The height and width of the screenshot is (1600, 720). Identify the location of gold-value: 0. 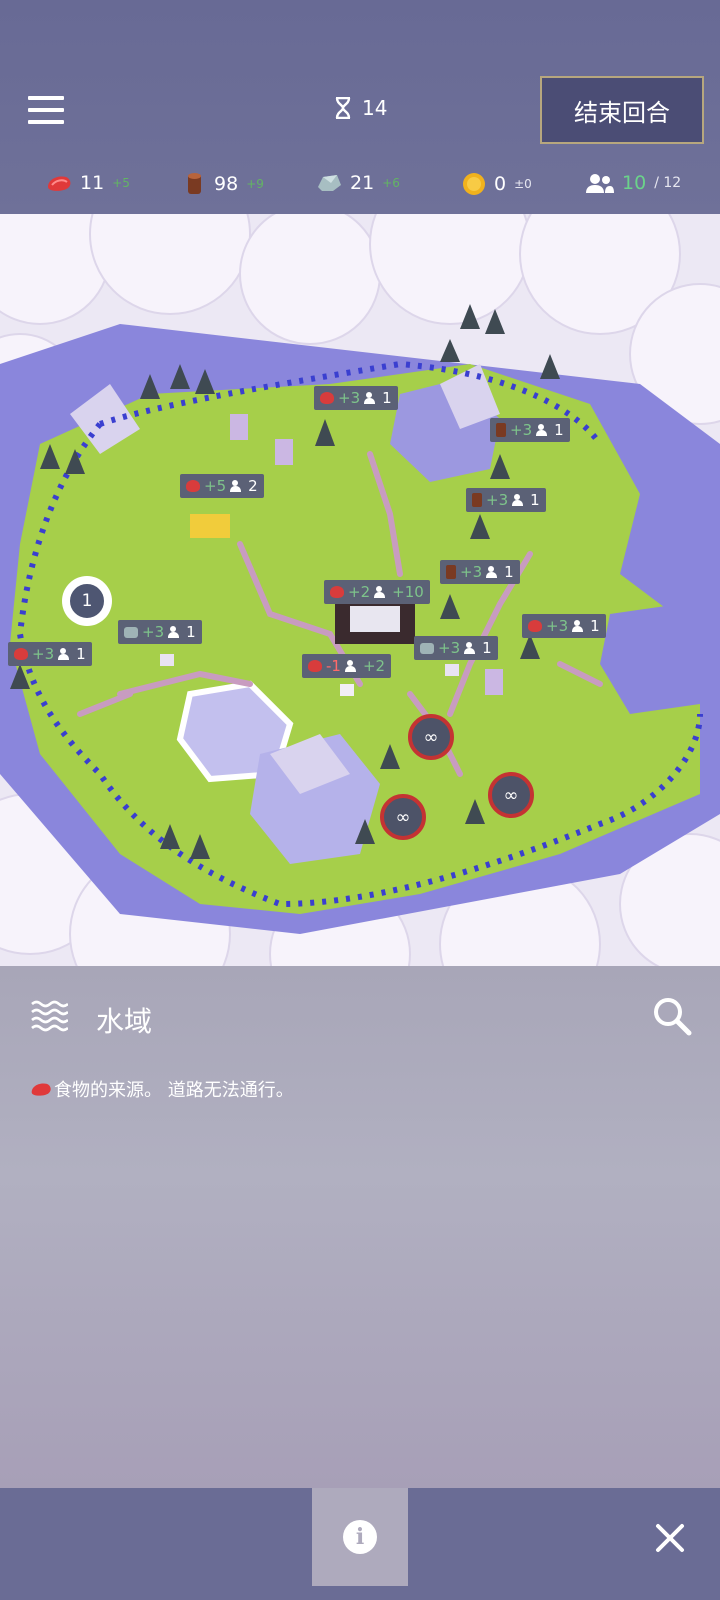
(500, 184).